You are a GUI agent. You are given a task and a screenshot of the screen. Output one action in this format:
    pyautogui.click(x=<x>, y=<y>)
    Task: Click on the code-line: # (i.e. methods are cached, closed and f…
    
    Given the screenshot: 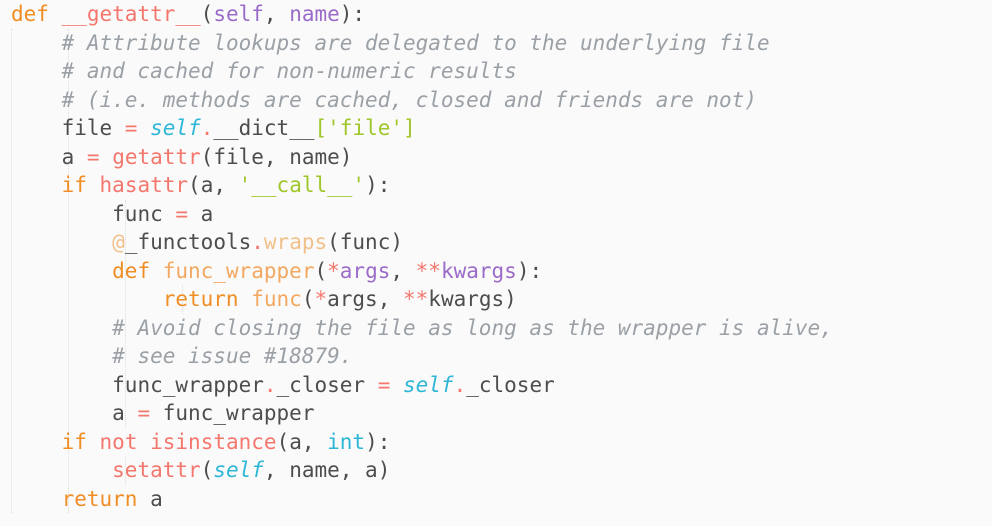 What is the action you would take?
    pyautogui.click(x=496, y=100)
    